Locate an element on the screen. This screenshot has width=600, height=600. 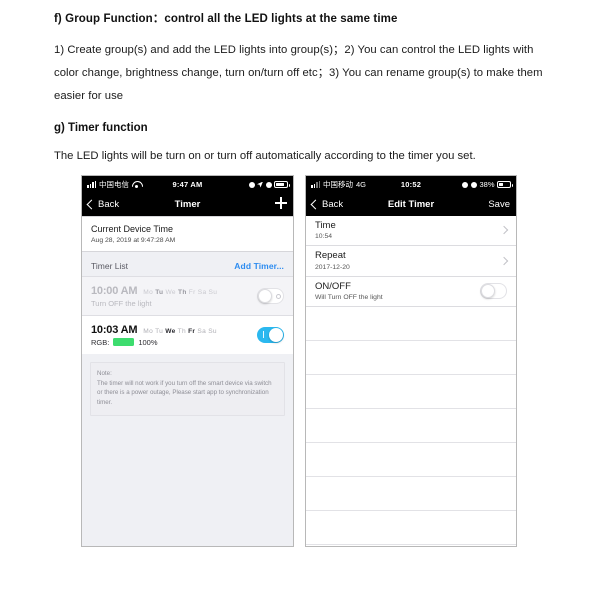
row-on-off-value: Will Turn OFF the light is located at coordinates (349, 298).